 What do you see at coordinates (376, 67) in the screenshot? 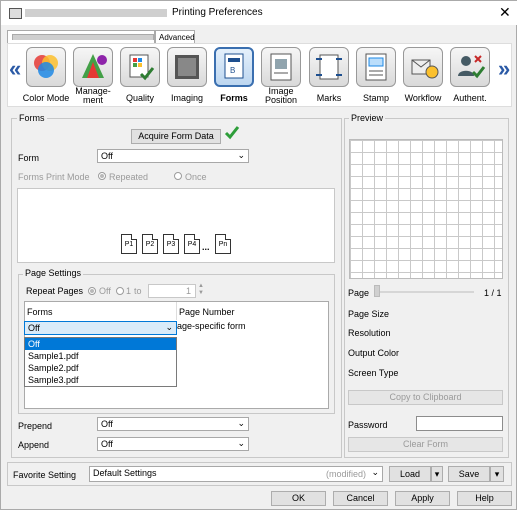
I see `stamp-icon` at bounding box center [376, 67].